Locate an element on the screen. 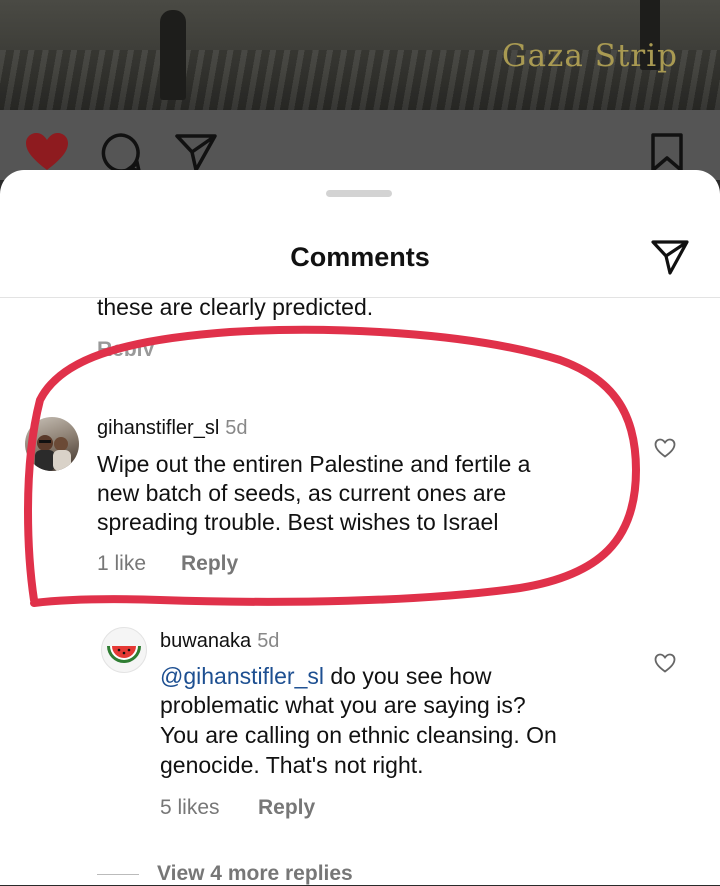 Image resolution: width=720 pixels, height=886 pixels. comment-header: gihanstifler_sl 5d is located at coordinates (172, 428).